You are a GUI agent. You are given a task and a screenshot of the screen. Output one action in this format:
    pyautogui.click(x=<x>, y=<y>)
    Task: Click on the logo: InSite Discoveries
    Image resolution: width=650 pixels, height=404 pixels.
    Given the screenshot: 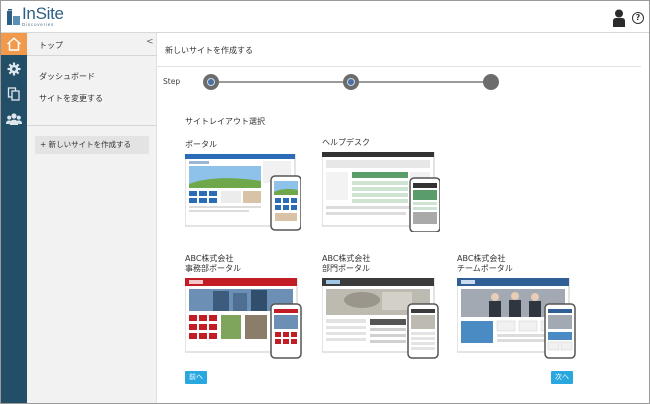 What is the action you would take?
    pyautogui.click(x=35, y=16)
    